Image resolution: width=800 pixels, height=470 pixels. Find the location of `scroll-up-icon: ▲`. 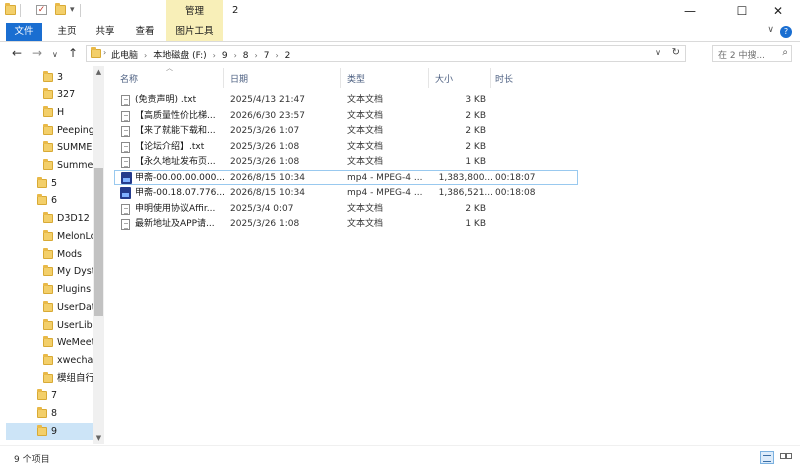

scroll-up-icon: ▲ is located at coordinates (98, 72).